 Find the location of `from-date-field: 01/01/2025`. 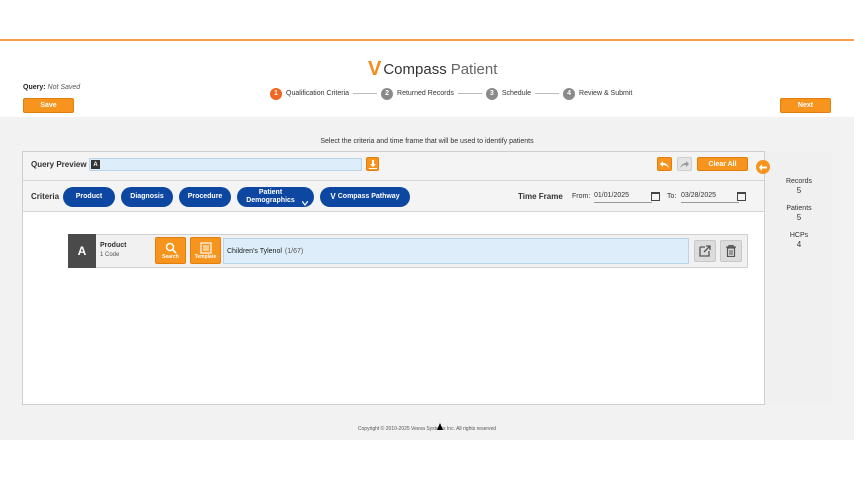

from-date-field: 01/01/2025 is located at coordinates (623, 197).